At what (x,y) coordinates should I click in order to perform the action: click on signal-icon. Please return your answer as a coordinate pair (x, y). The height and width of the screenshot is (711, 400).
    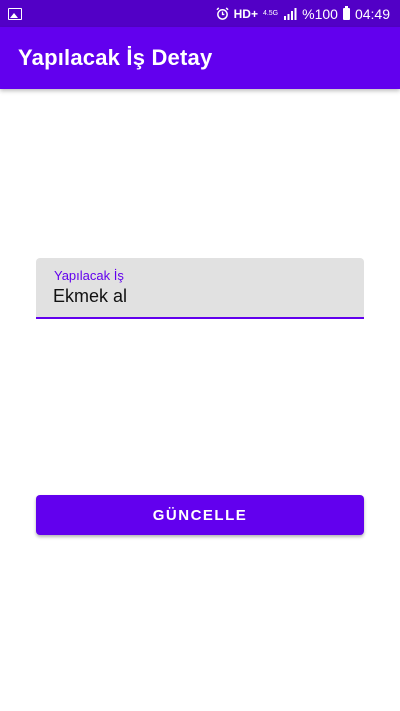
    Looking at the image, I should click on (290, 13).